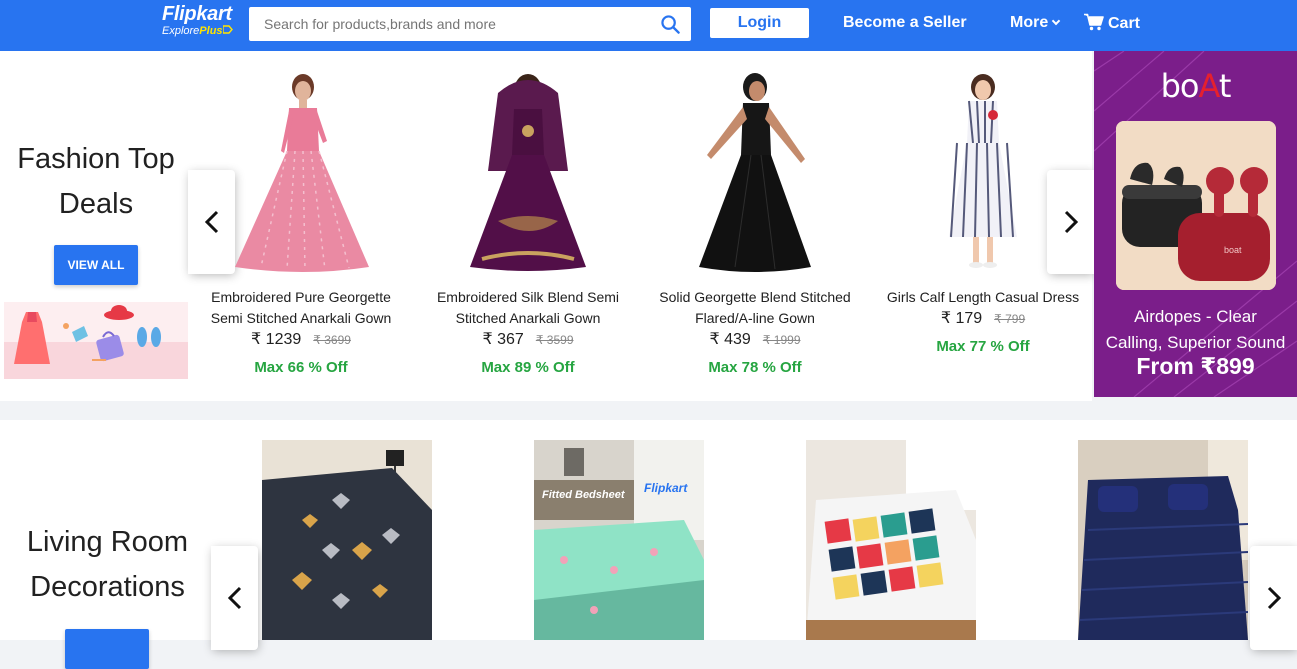  I want to click on product-mrp: ₹ 799, so click(1010, 319).